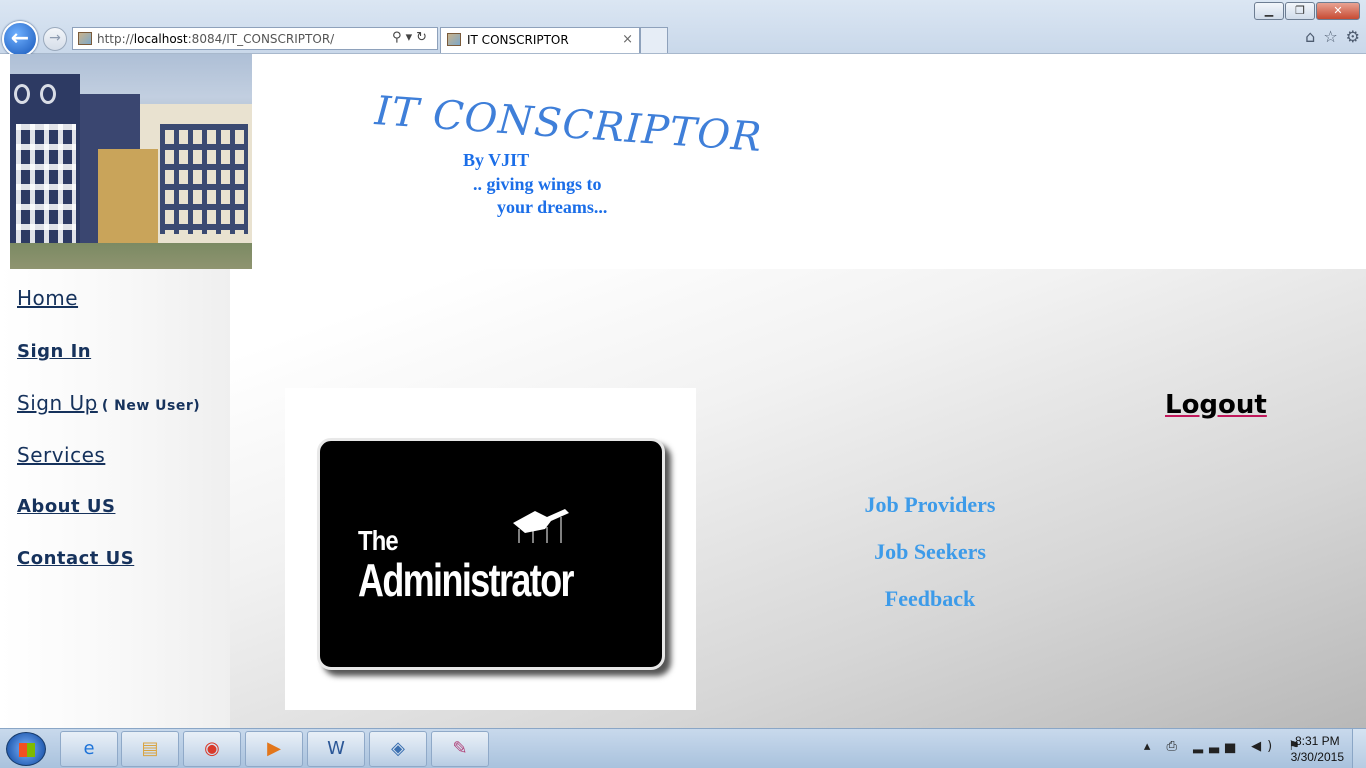  Describe the element at coordinates (47, 298) in the screenshot. I see `nav-home-link: Home` at that location.